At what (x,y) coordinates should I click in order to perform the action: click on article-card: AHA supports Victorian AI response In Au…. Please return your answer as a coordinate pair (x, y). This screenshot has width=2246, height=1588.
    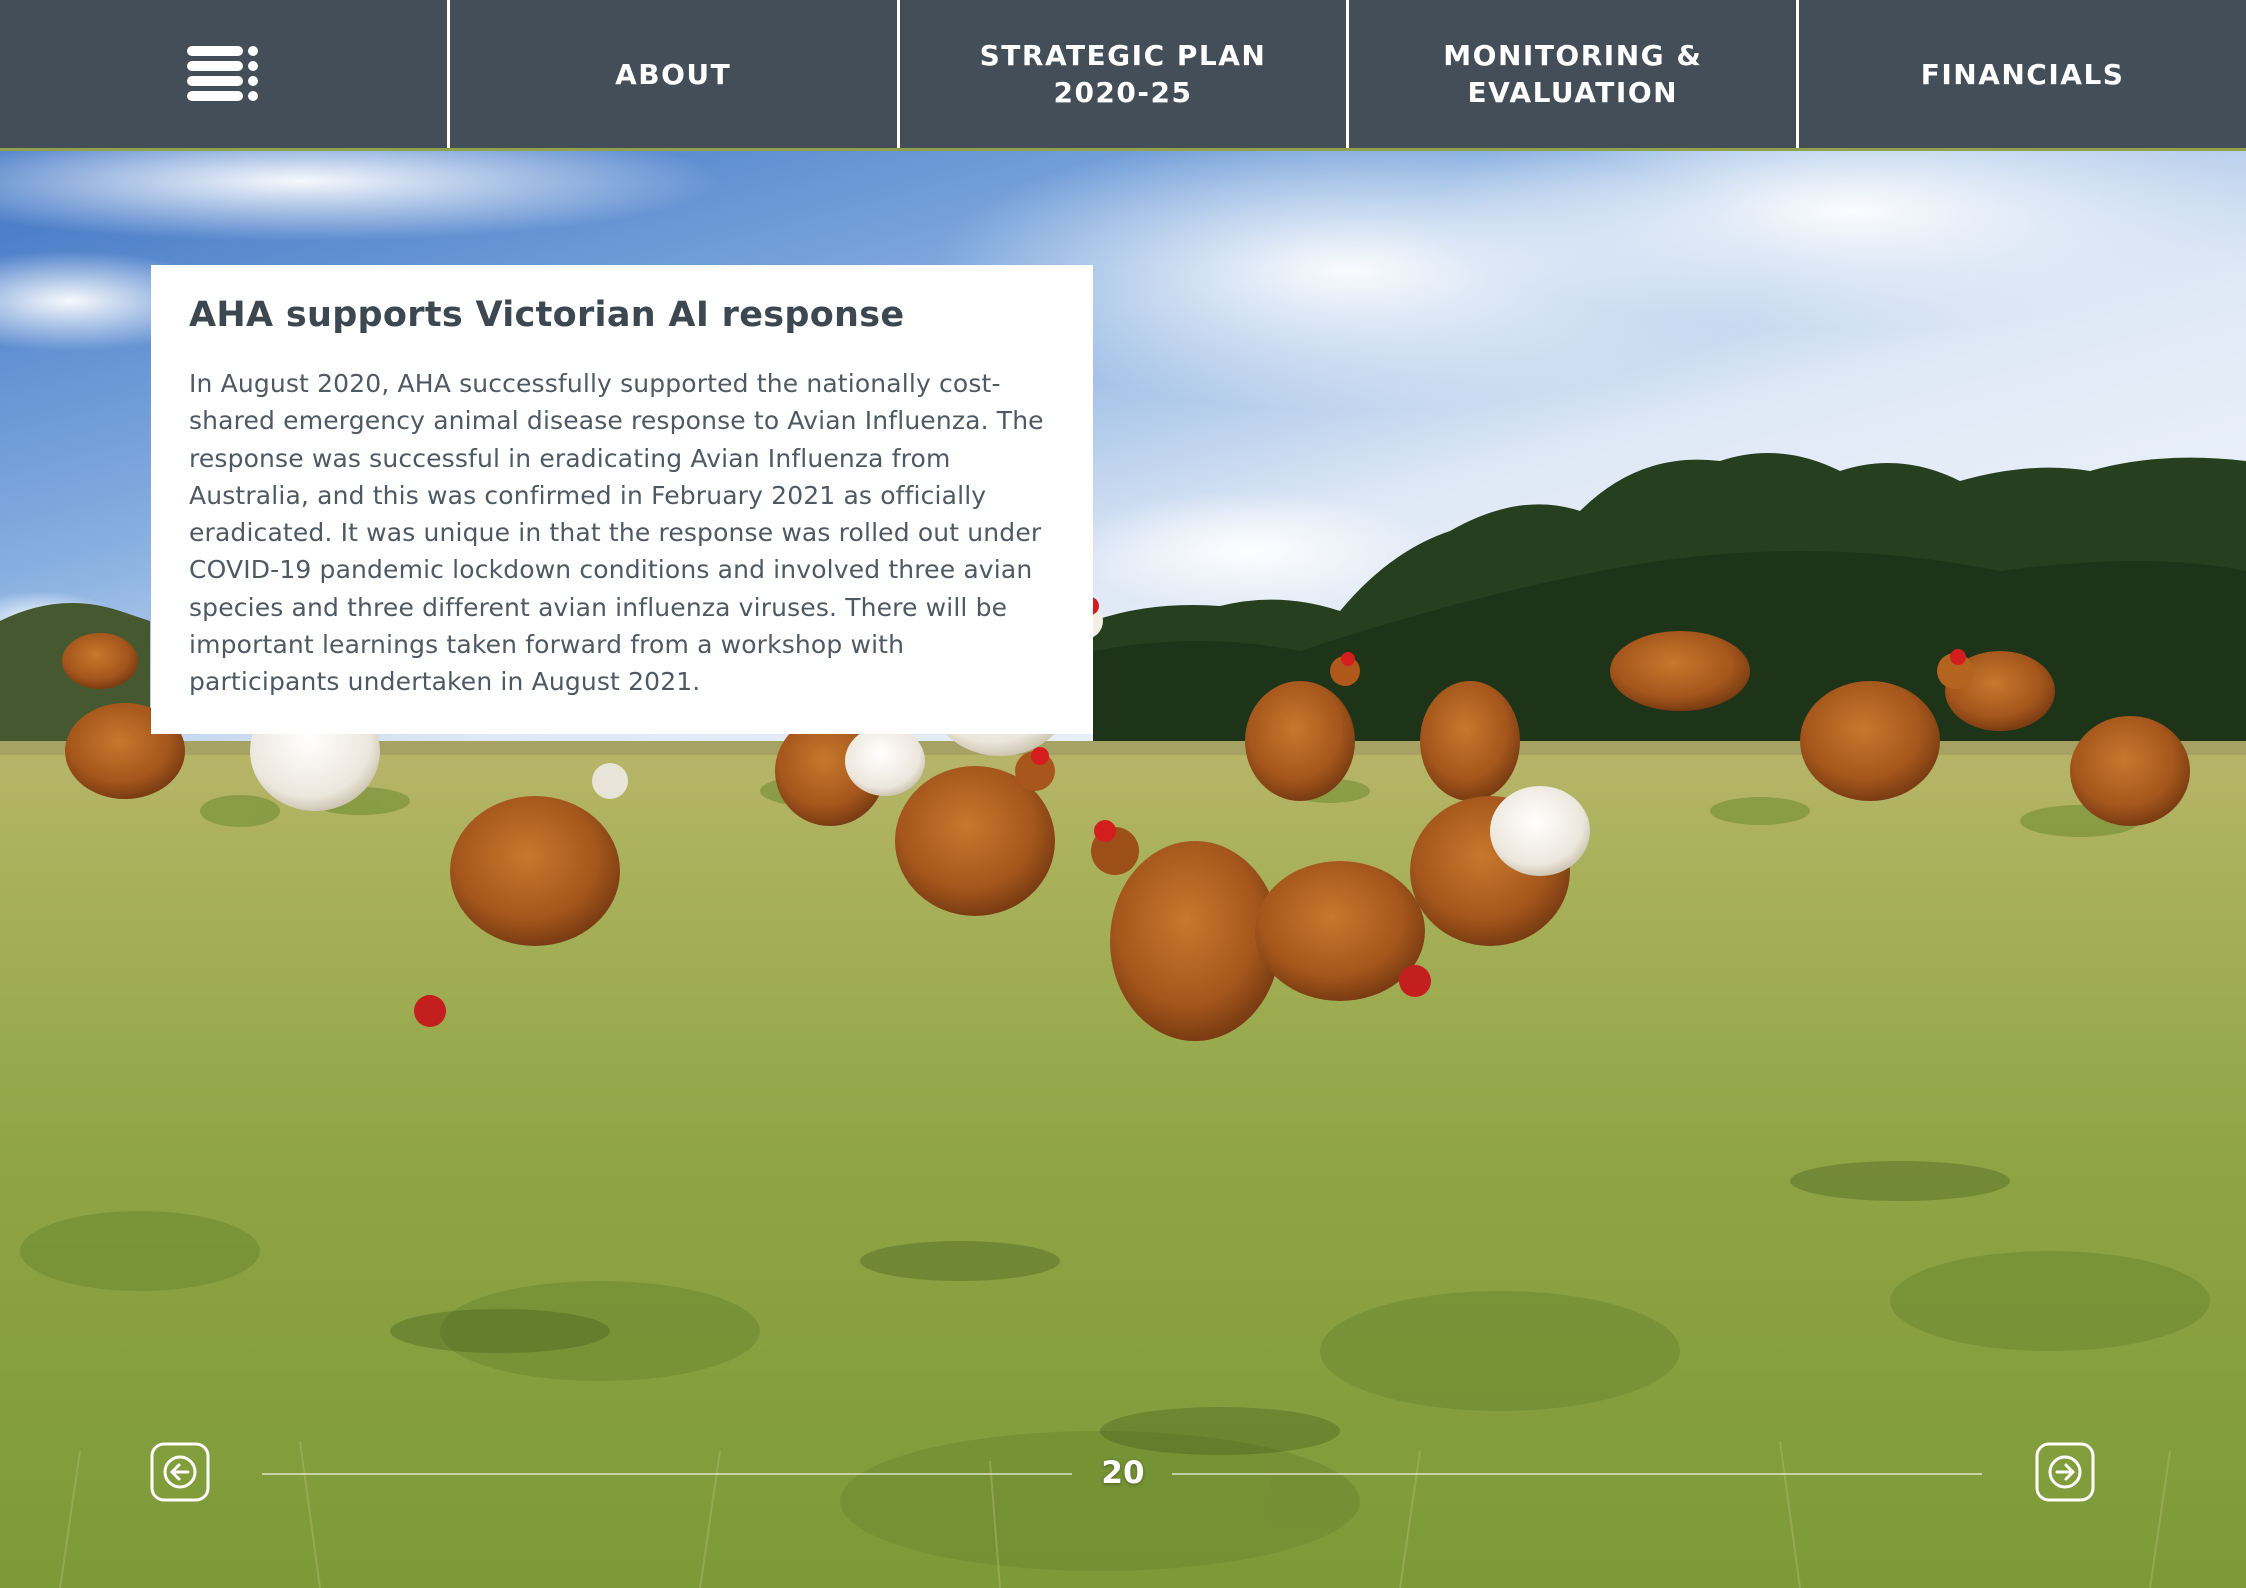
    Looking at the image, I should click on (622, 499).